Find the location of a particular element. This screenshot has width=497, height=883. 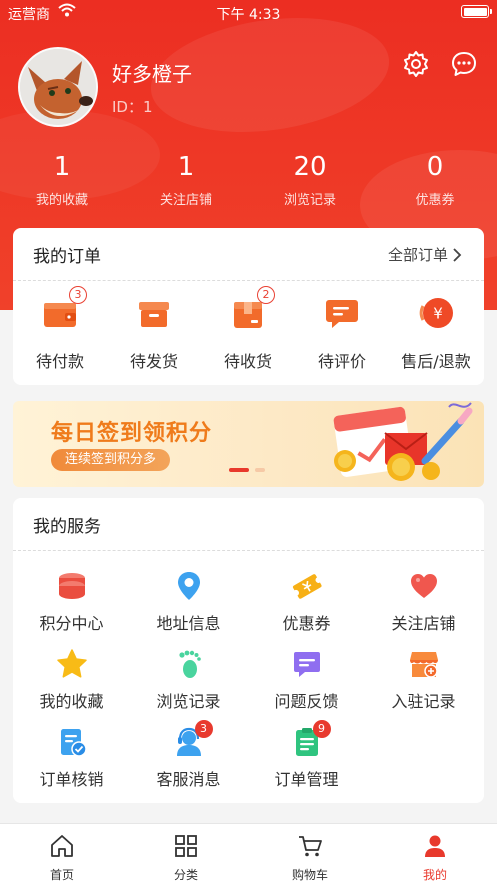

services-title: 我的服务 is located at coordinates (67, 527).